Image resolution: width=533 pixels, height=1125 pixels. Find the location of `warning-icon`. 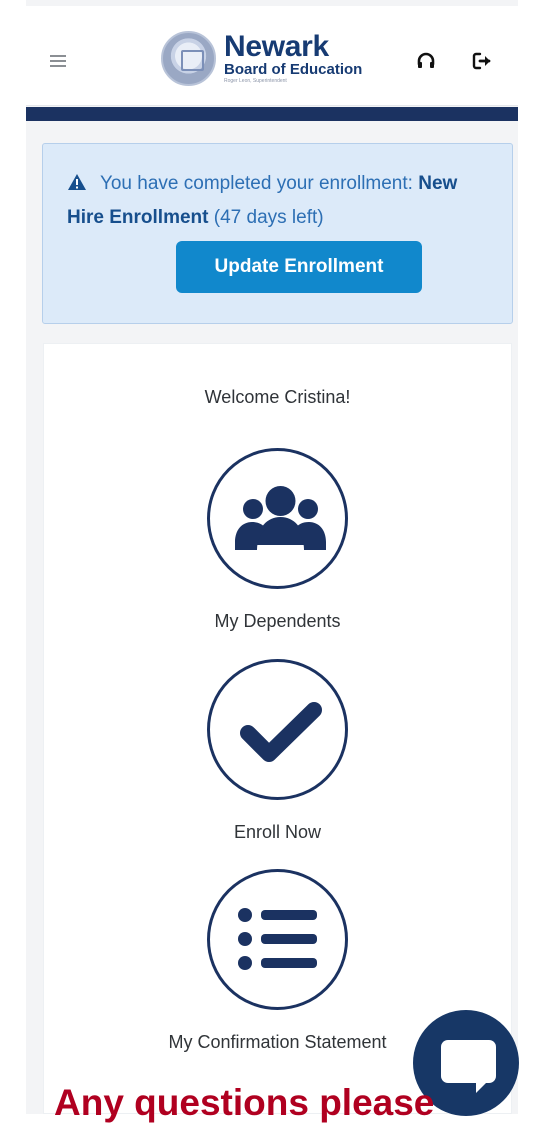

warning-icon is located at coordinates (77, 182).